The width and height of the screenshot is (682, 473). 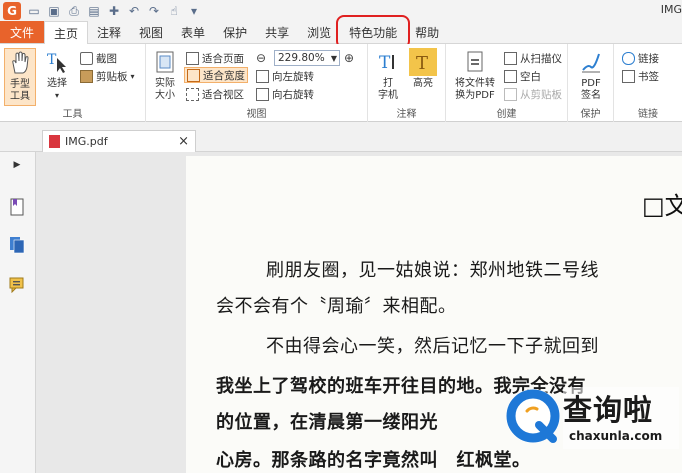 I want to click on fit-view-label: 适合视区, so click(x=223, y=94).